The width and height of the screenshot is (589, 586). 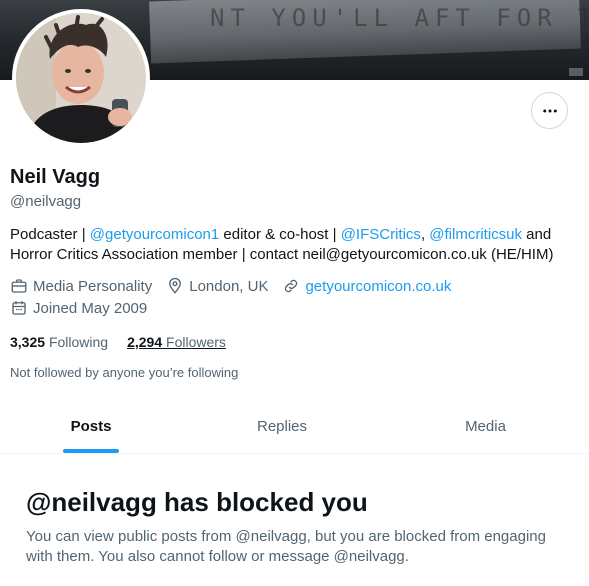 I want to click on profile-name: Neil Vagg, so click(x=55, y=177).